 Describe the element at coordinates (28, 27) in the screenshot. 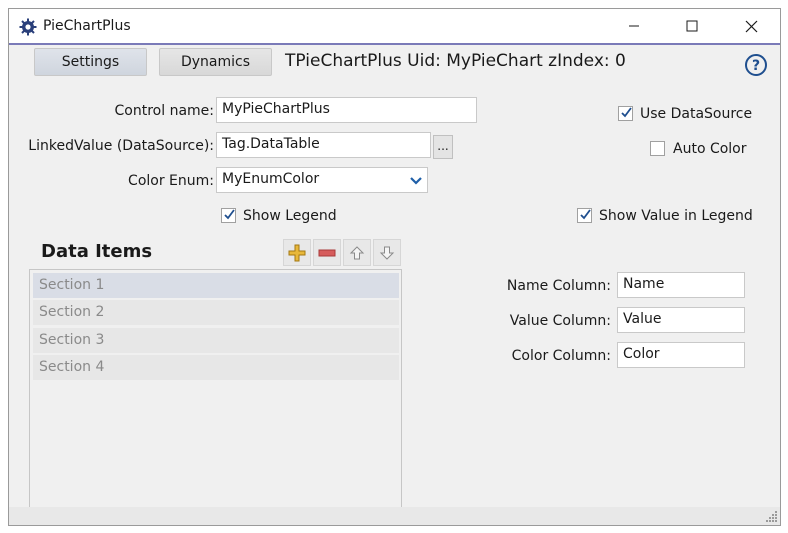

I see `gear-icon` at that location.